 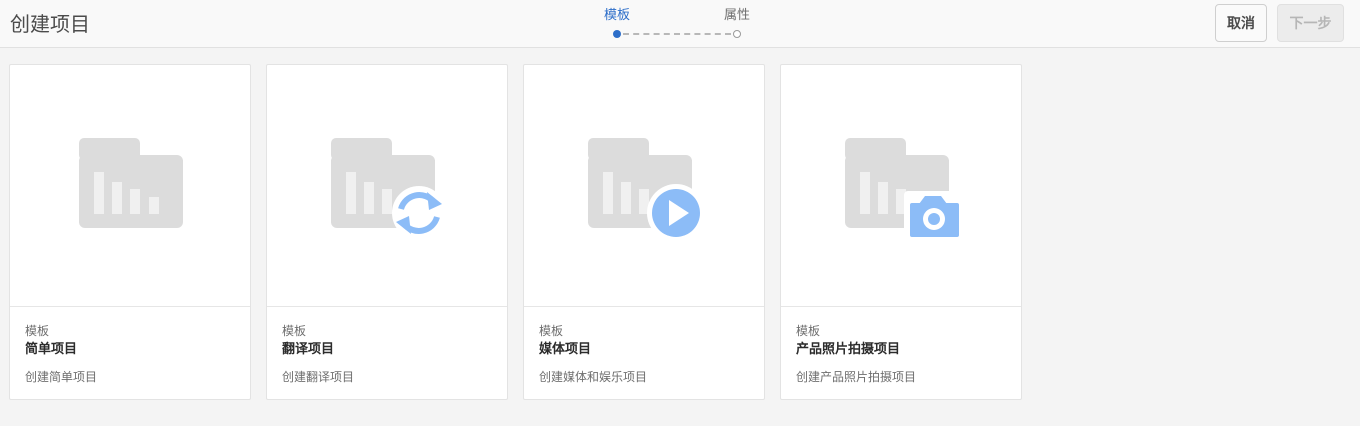 I want to click on folder-chart-icon, so click(x=131, y=183).